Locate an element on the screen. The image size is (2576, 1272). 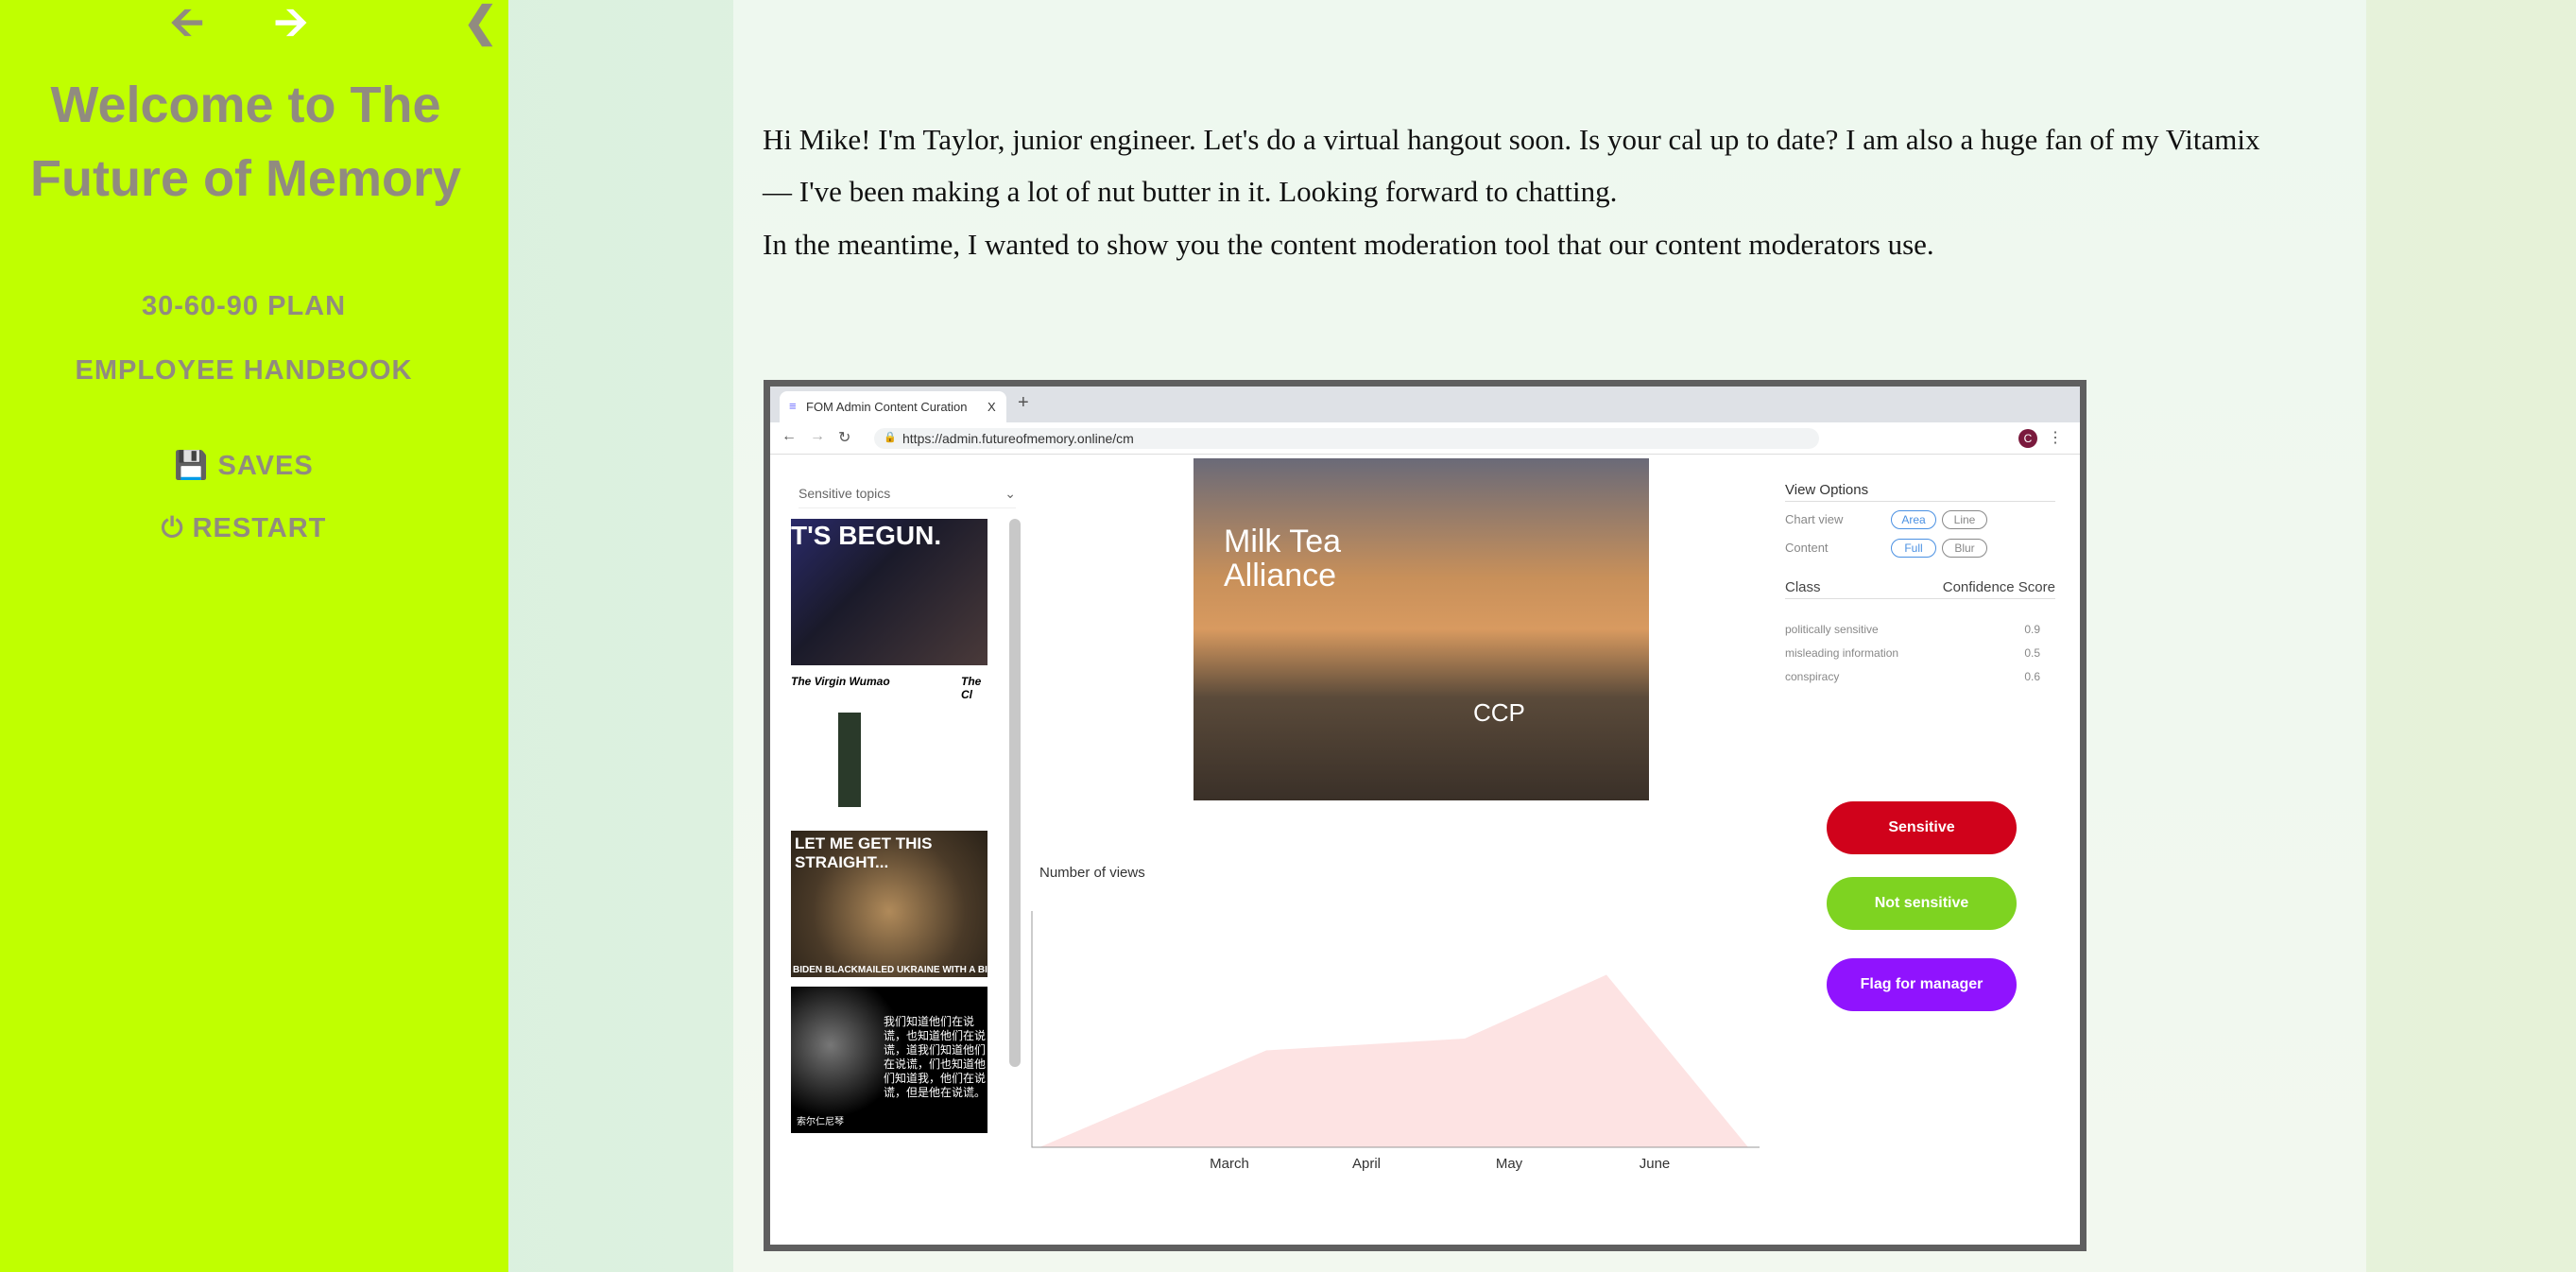
chart-line-toggle: Line is located at coordinates (1964, 519).